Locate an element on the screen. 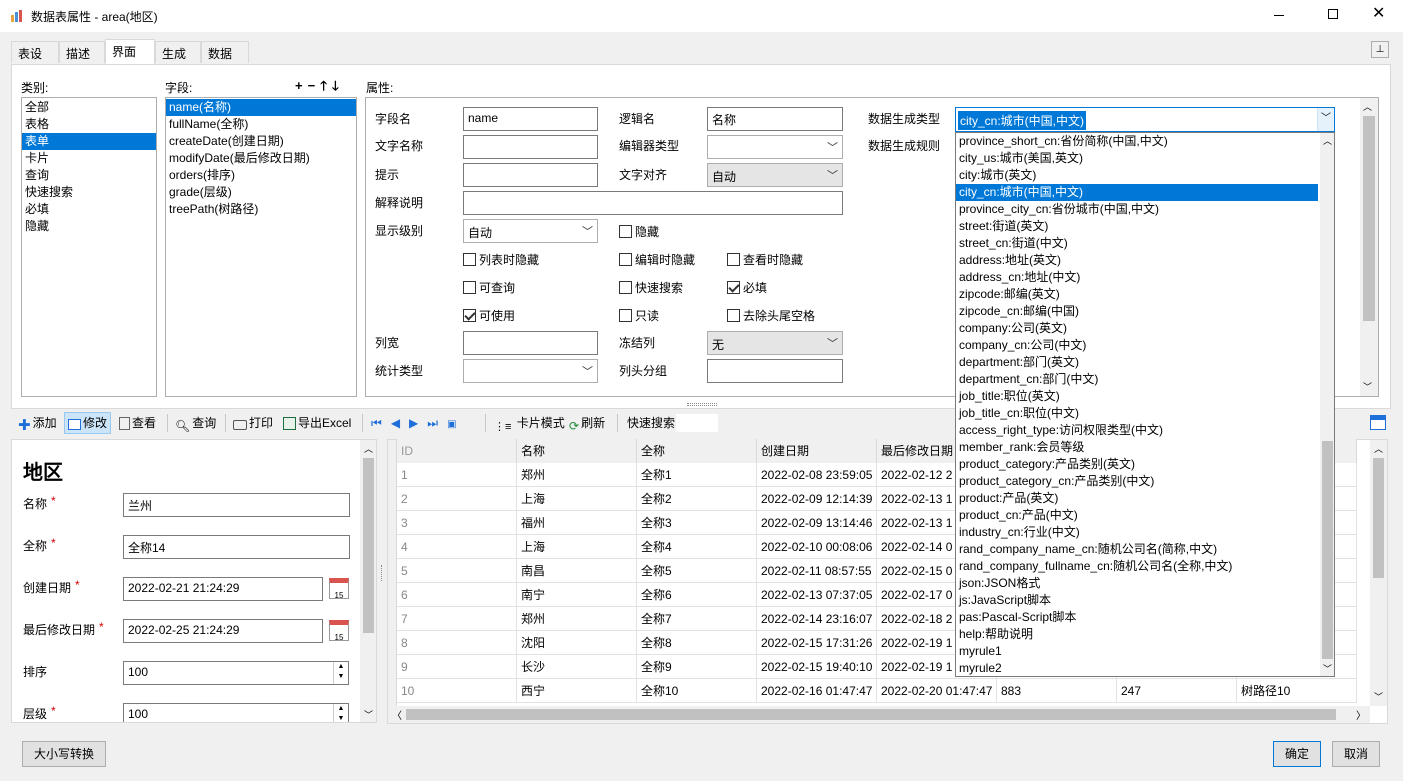  list-item: modifyDate(最后修改日期) is located at coordinates (261, 158).